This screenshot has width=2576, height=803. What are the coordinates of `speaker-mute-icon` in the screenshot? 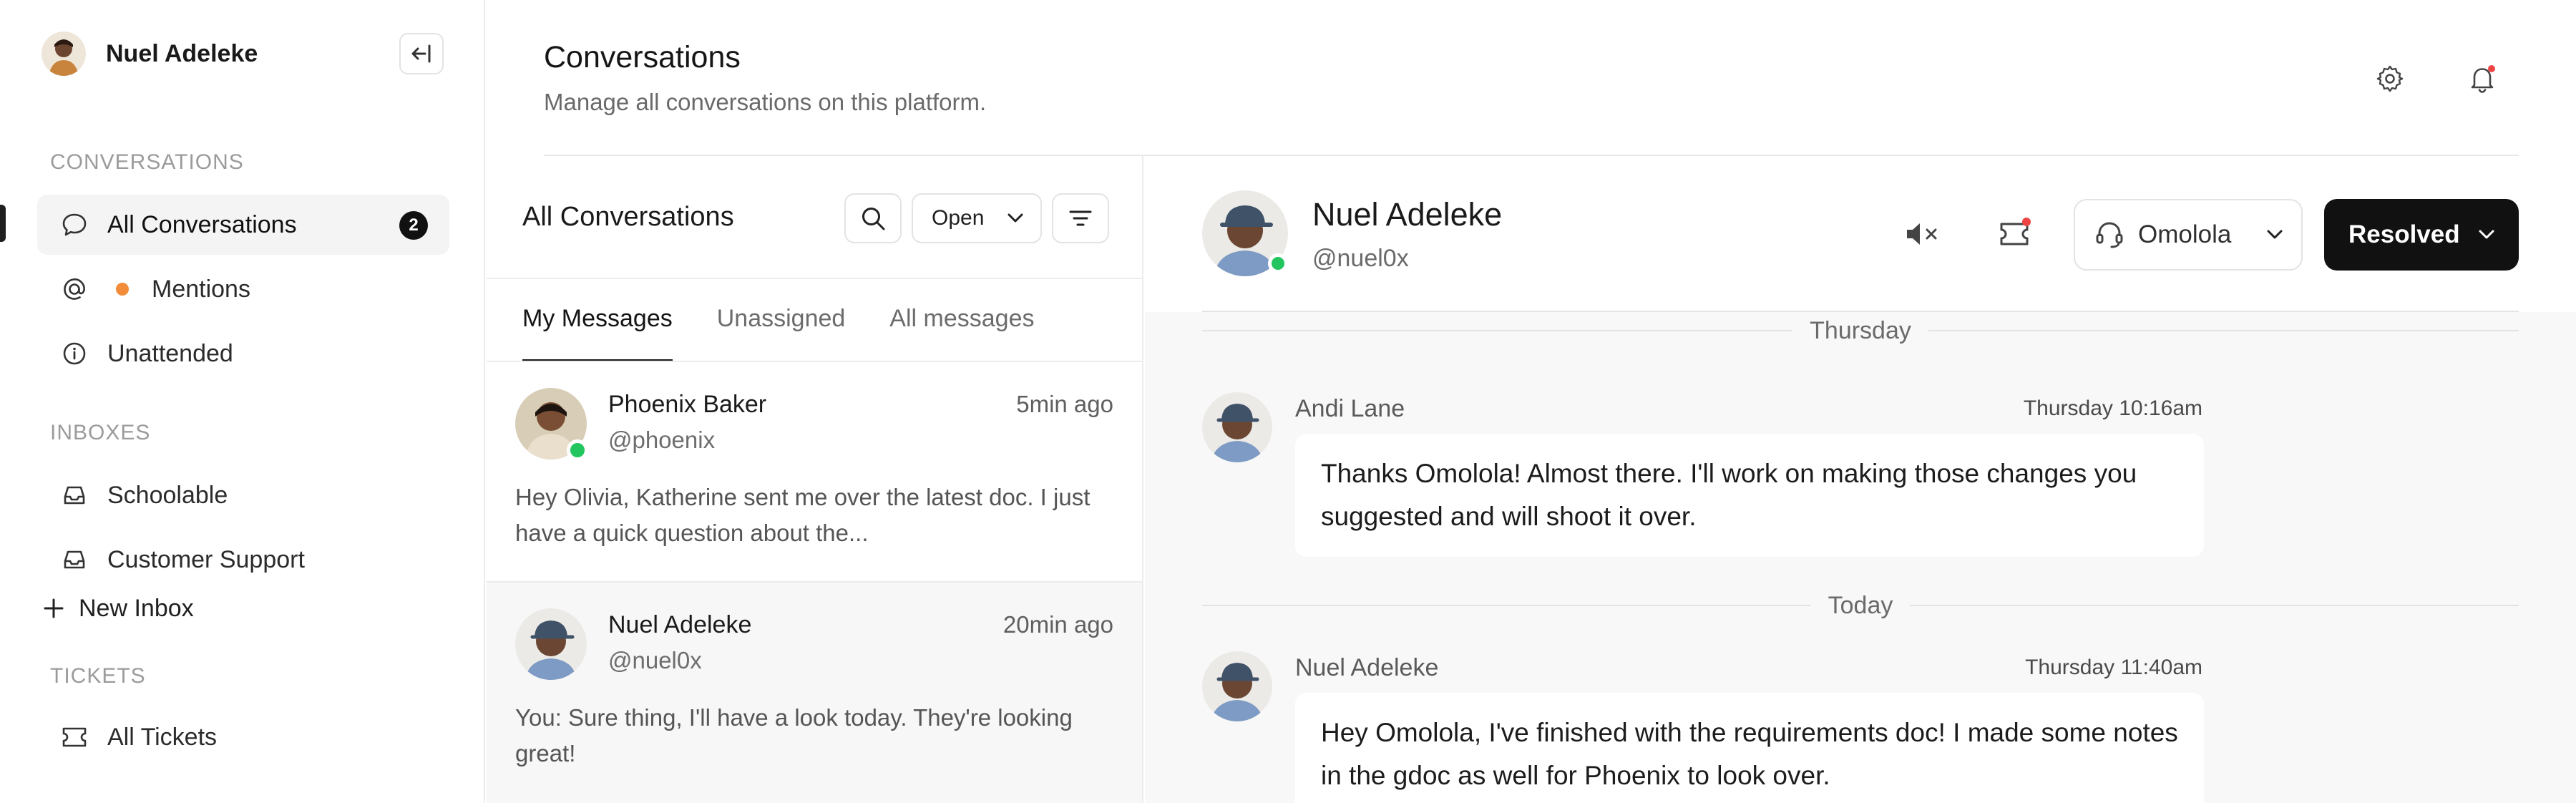 It's located at (1922, 234).